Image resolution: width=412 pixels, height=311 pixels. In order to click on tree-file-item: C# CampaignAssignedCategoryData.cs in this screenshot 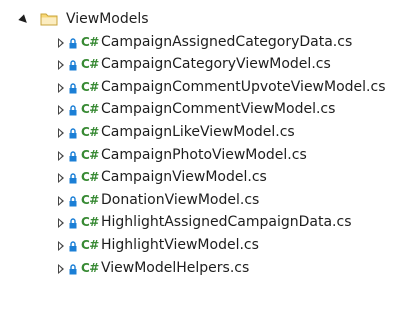, I will do `click(206, 43)`.